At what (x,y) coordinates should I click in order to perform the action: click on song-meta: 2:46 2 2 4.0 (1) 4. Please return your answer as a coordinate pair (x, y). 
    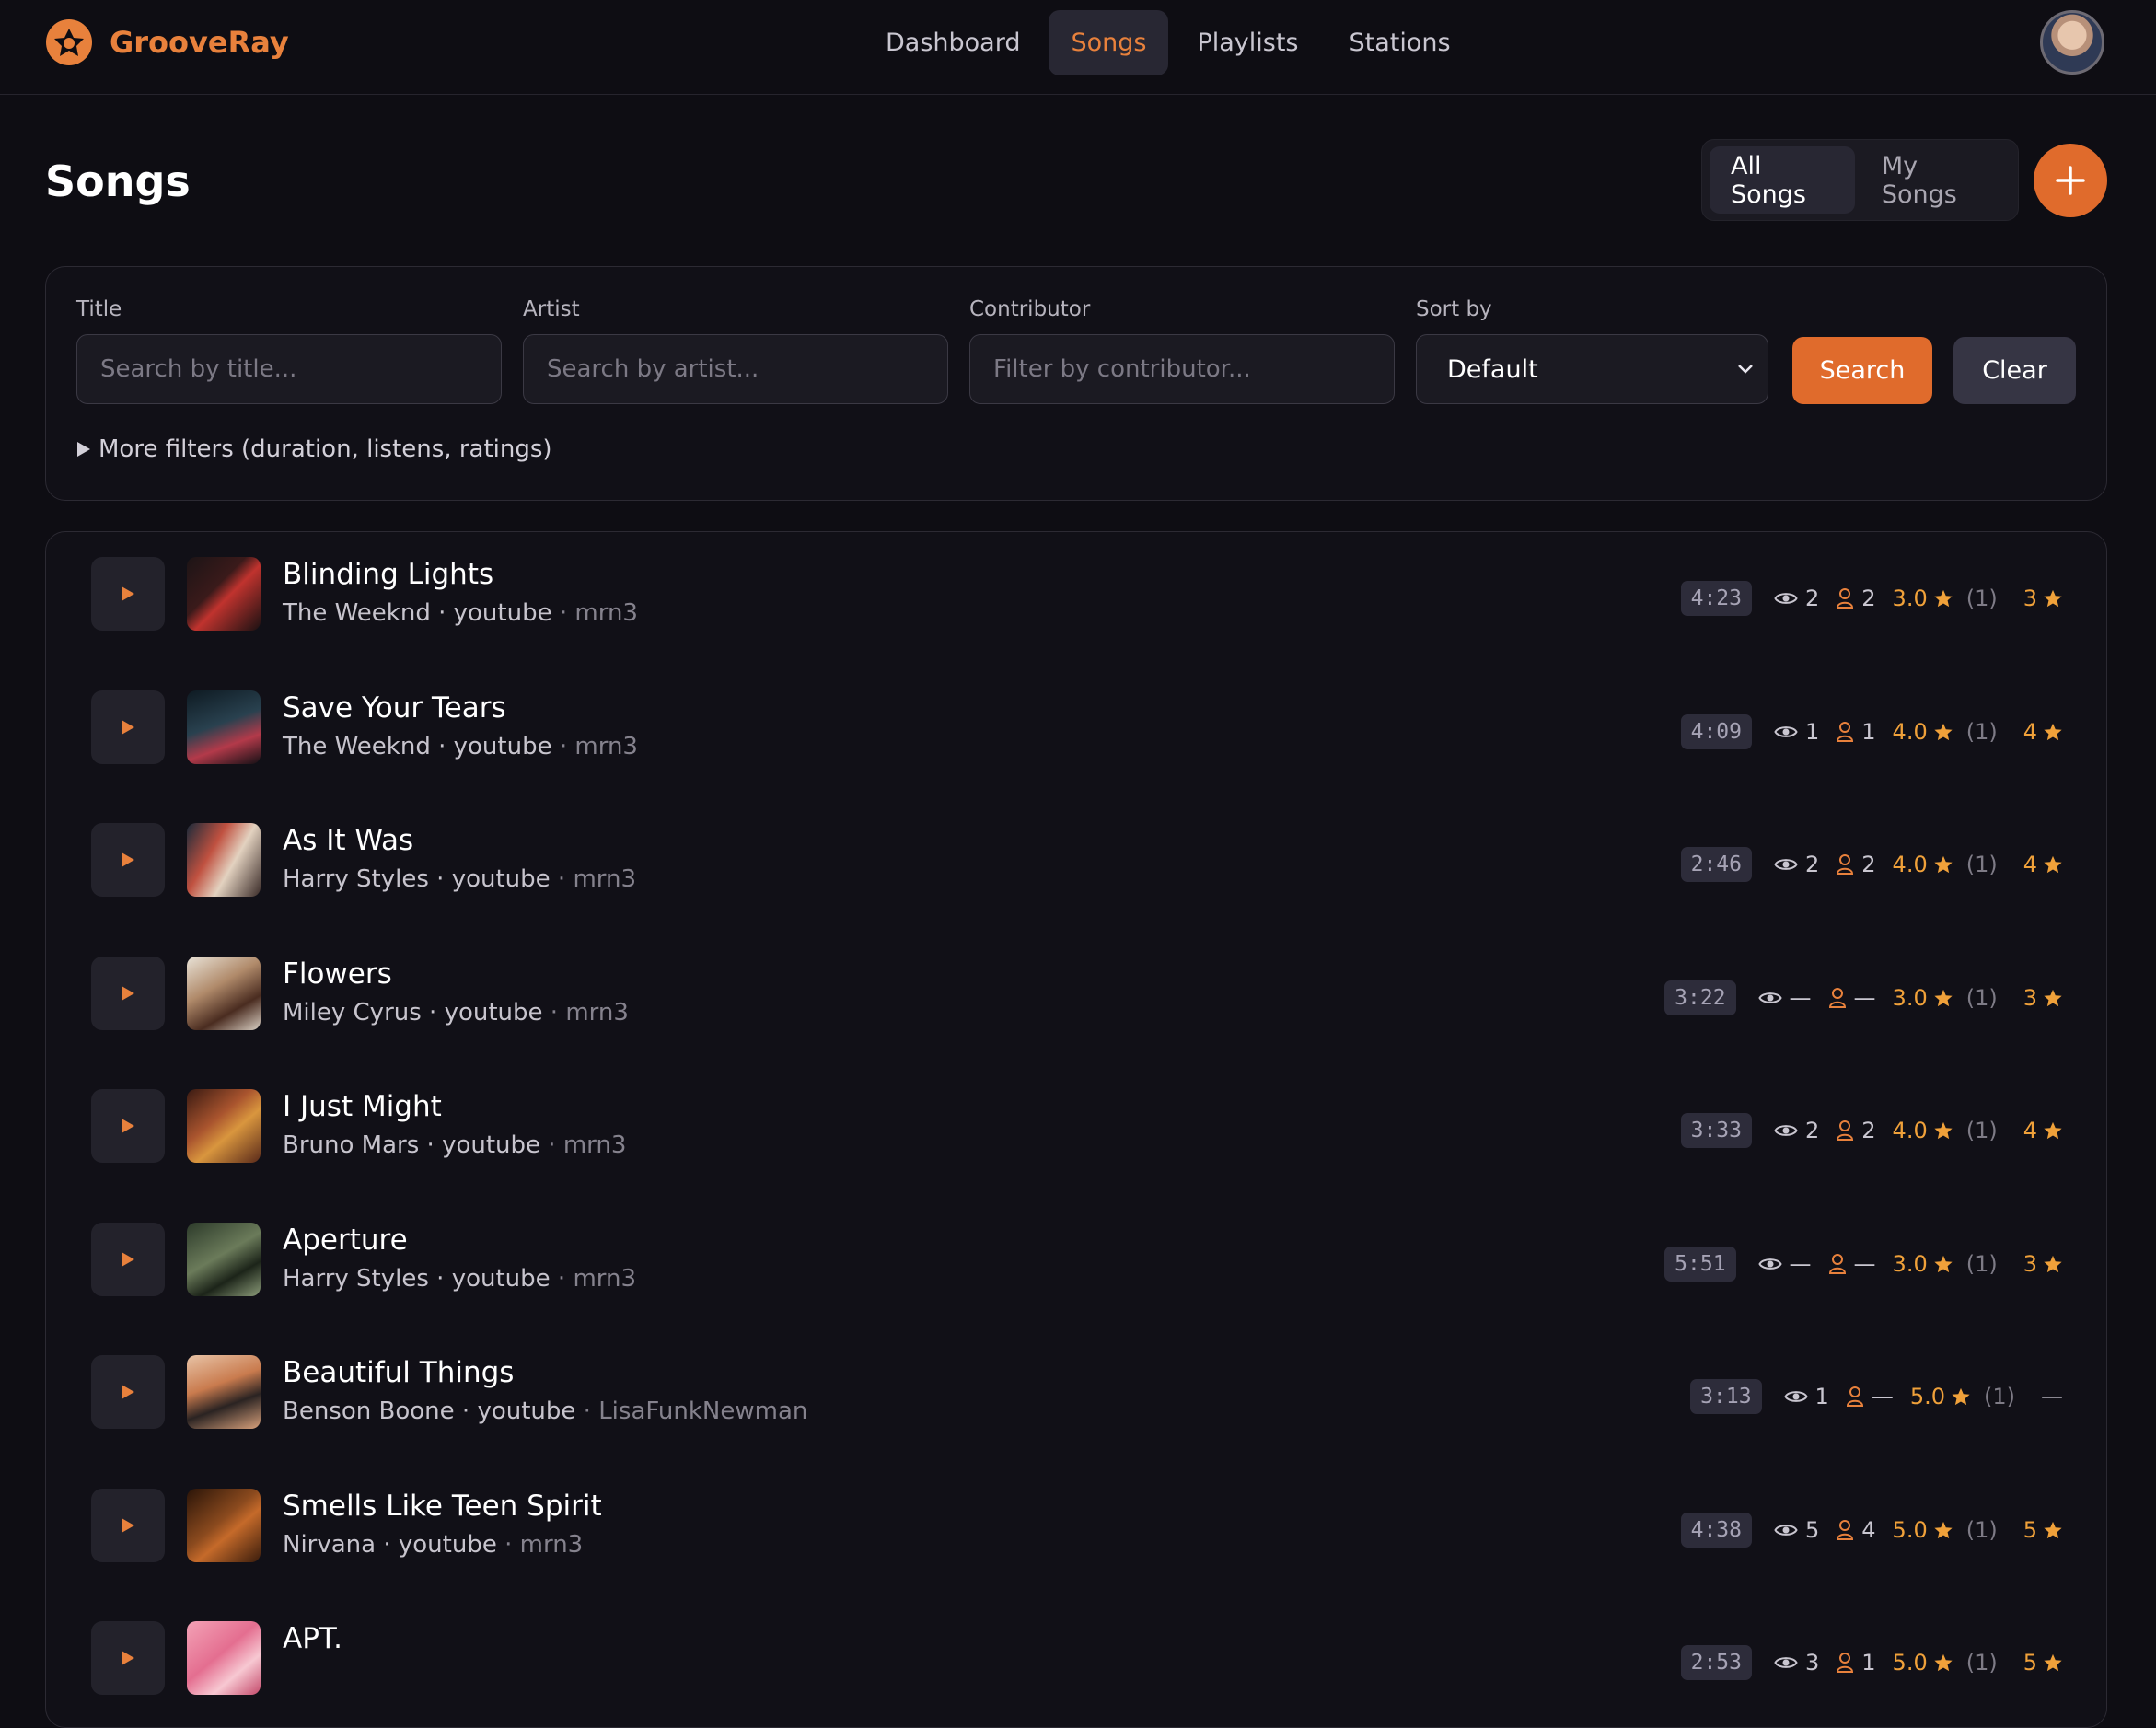
    Looking at the image, I should click on (1872, 864).